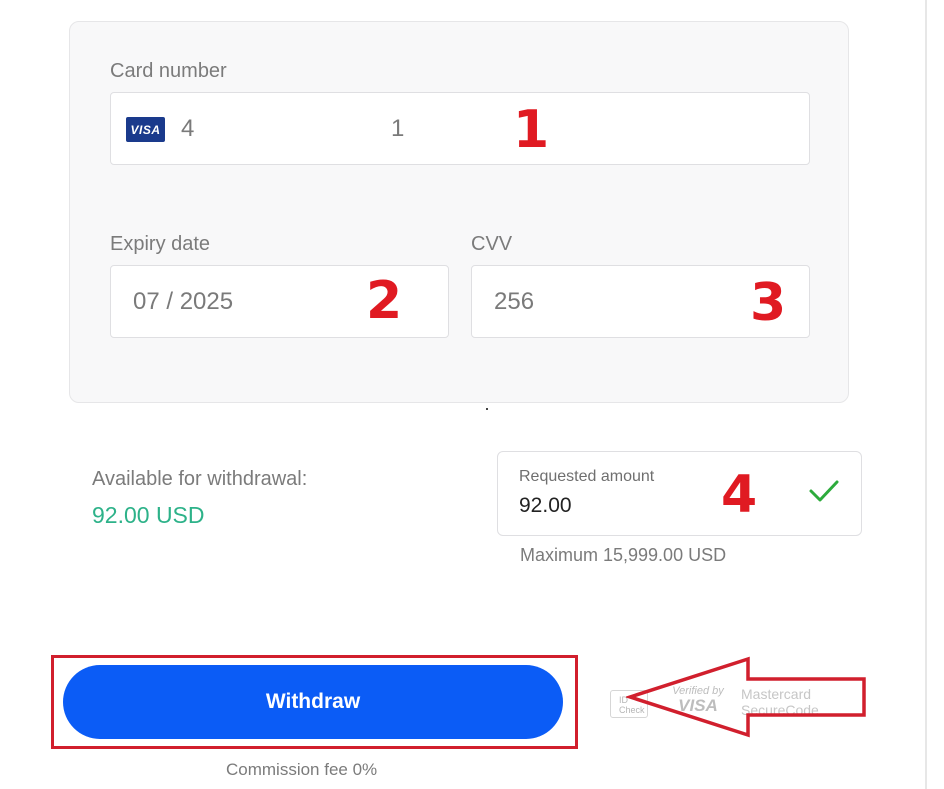  What do you see at coordinates (145, 129) in the screenshot?
I see `visa-logo-icon: VISA` at bounding box center [145, 129].